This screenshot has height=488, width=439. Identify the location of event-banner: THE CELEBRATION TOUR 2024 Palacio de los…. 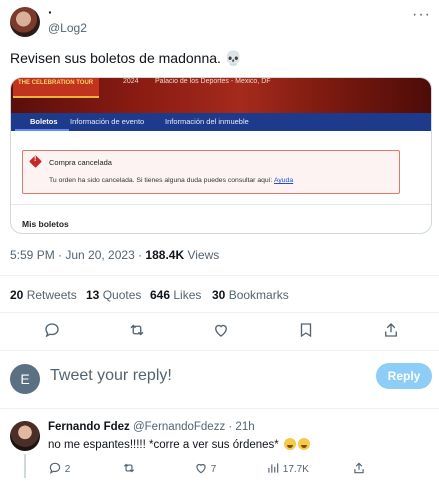
(221, 95).